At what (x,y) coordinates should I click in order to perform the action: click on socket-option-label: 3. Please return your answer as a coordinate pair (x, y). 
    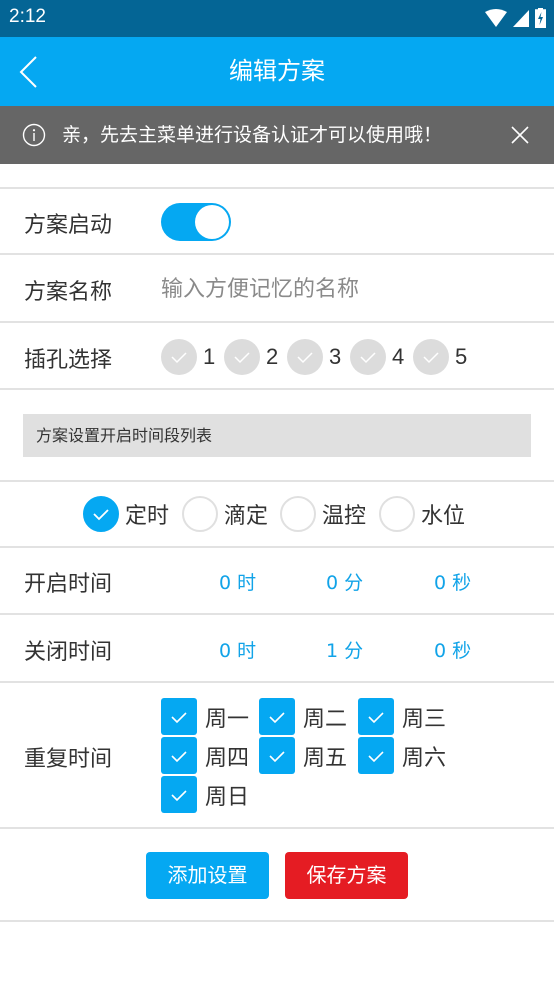
    Looking at the image, I should click on (335, 356).